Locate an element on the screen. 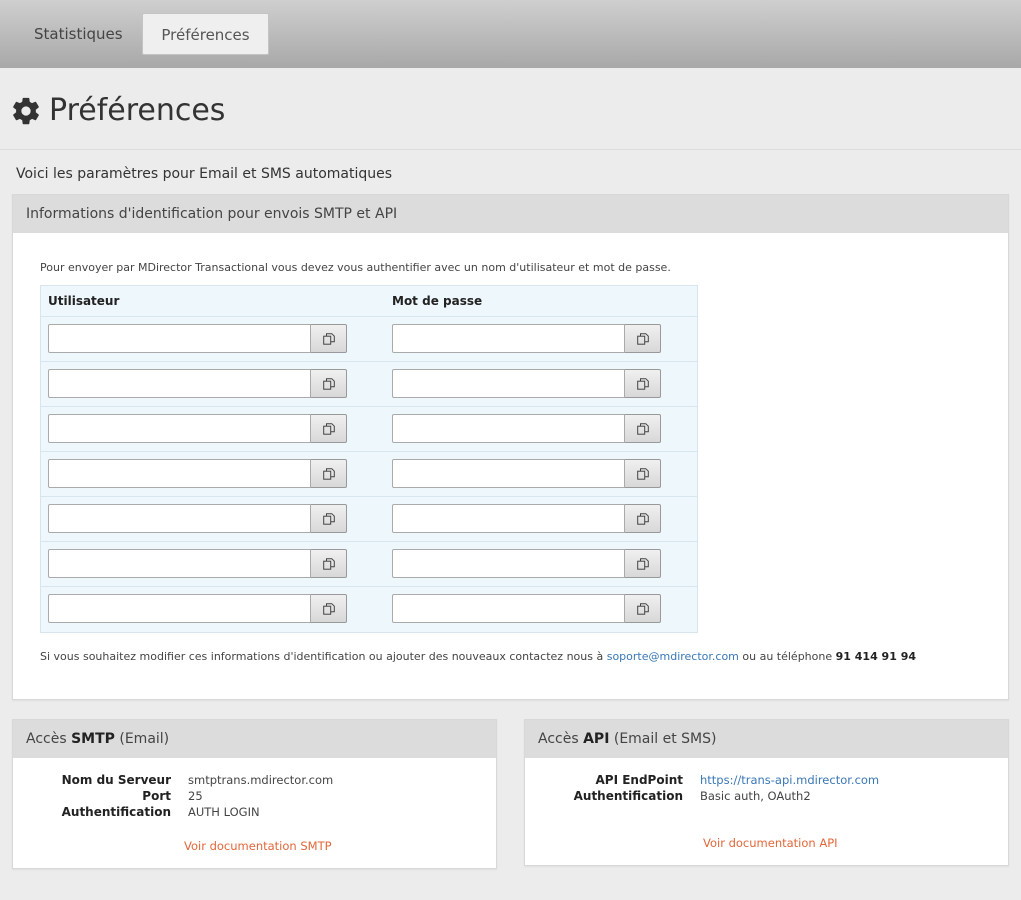 The image size is (1021, 900). page-title: Préférences is located at coordinates (137, 110).